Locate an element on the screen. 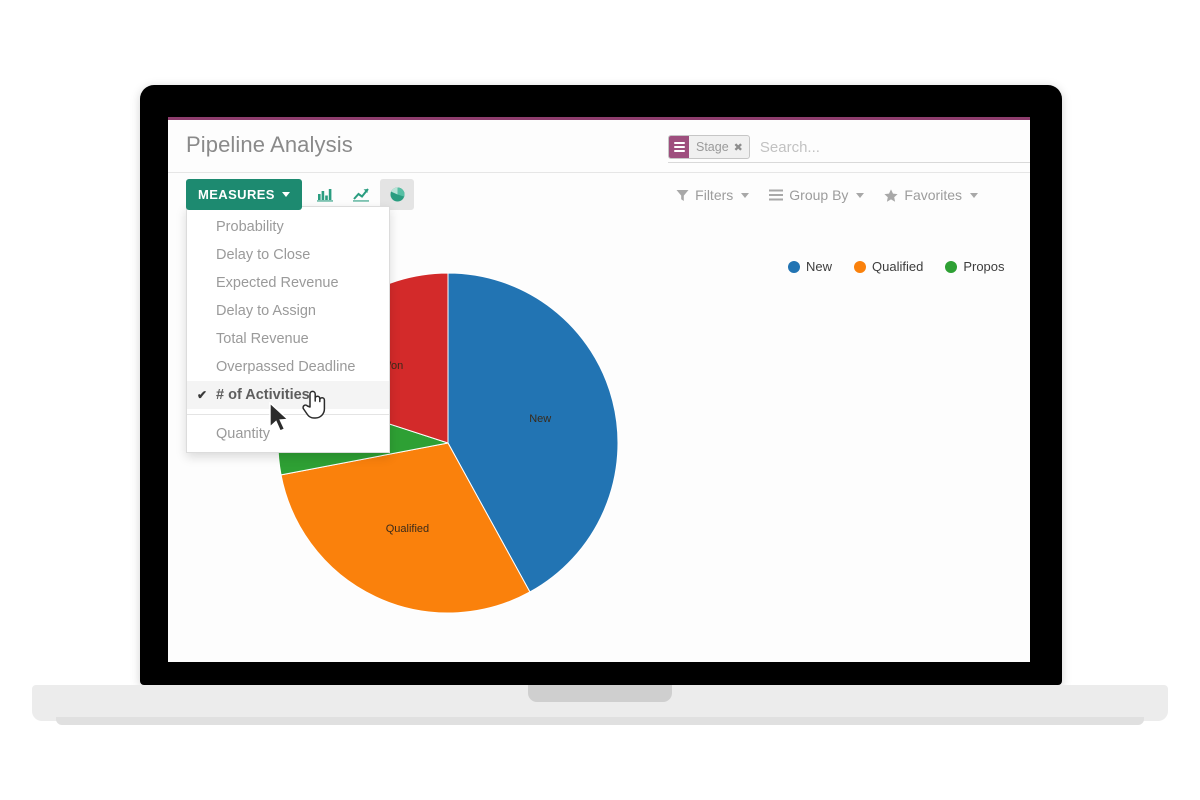  legend-label: New is located at coordinates (819, 266).